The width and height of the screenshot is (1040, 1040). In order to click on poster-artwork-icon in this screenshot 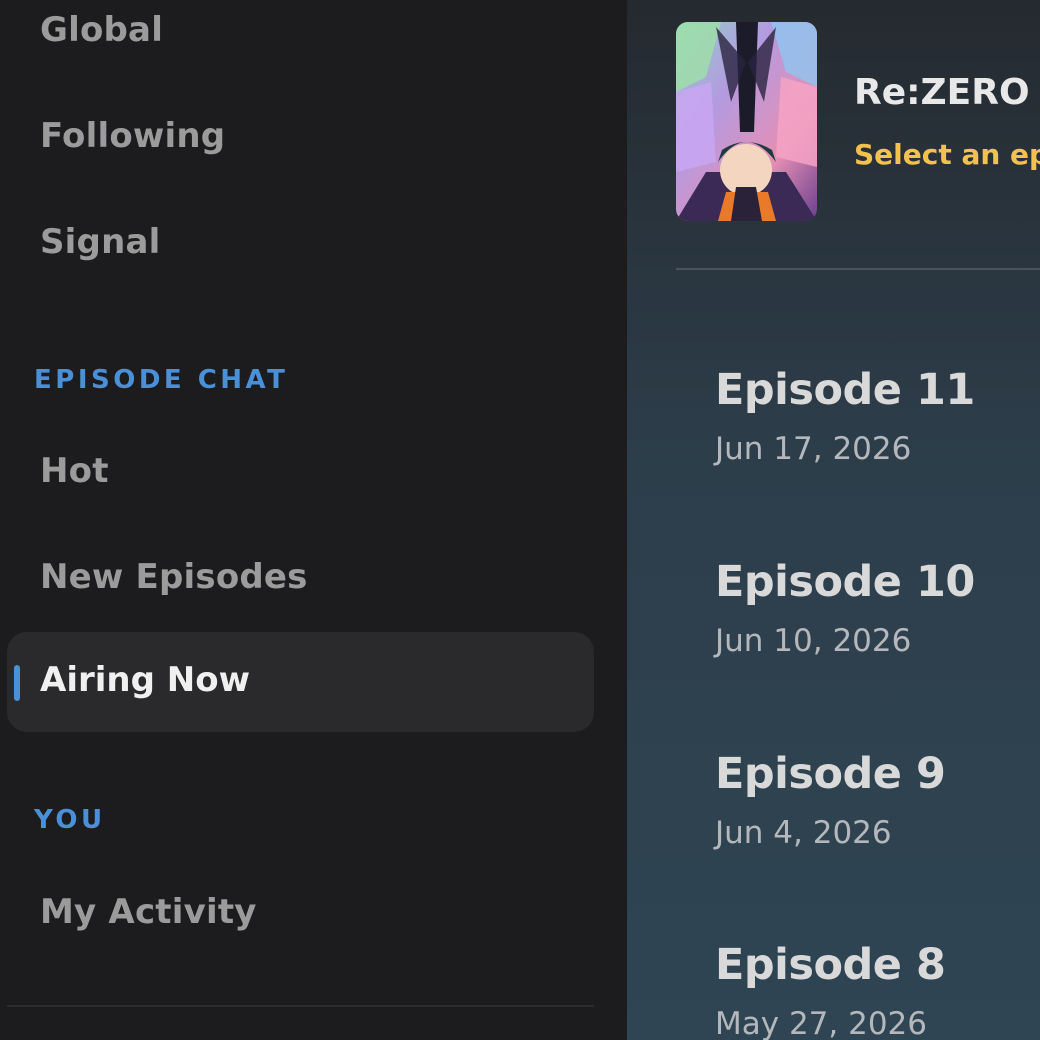, I will do `click(746, 121)`.